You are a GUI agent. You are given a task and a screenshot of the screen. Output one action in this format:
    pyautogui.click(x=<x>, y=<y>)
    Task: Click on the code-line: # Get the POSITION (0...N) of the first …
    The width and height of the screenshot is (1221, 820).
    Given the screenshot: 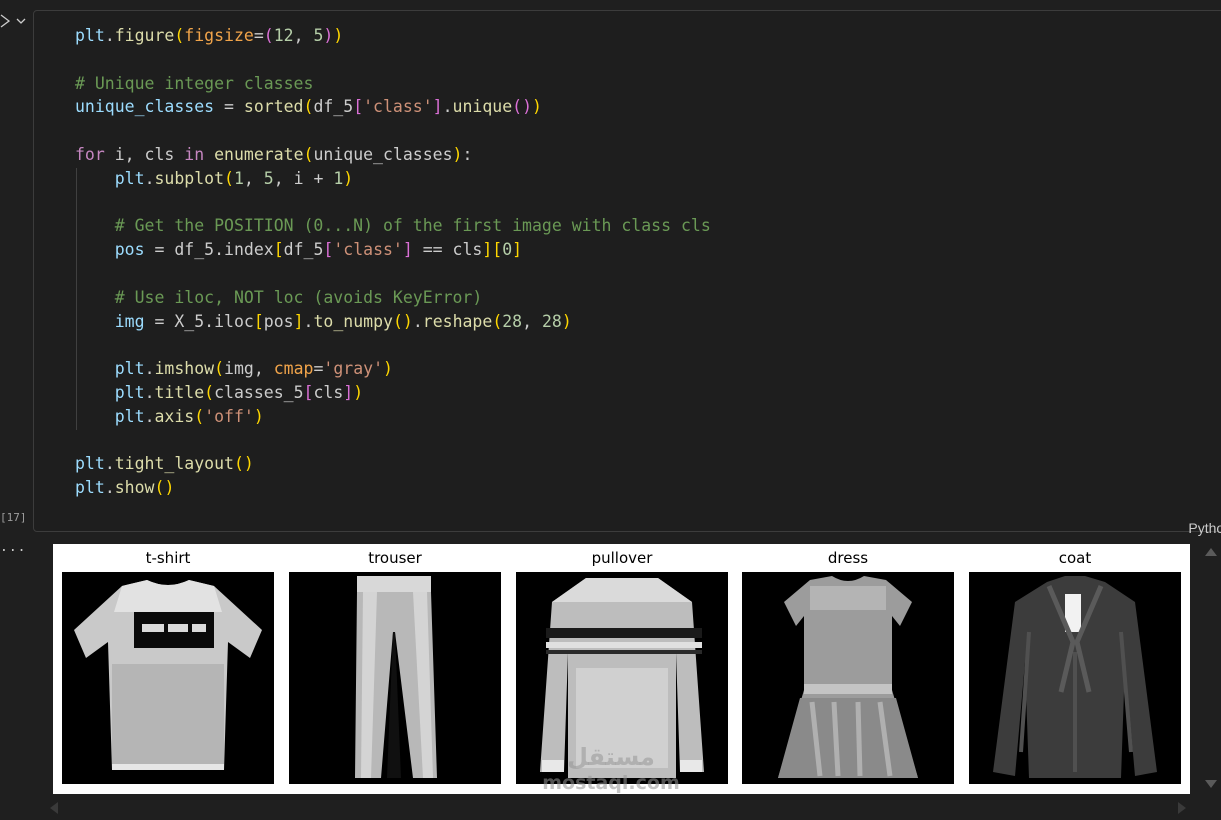 What is the action you would take?
    pyautogui.click(x=412, y=226)
    